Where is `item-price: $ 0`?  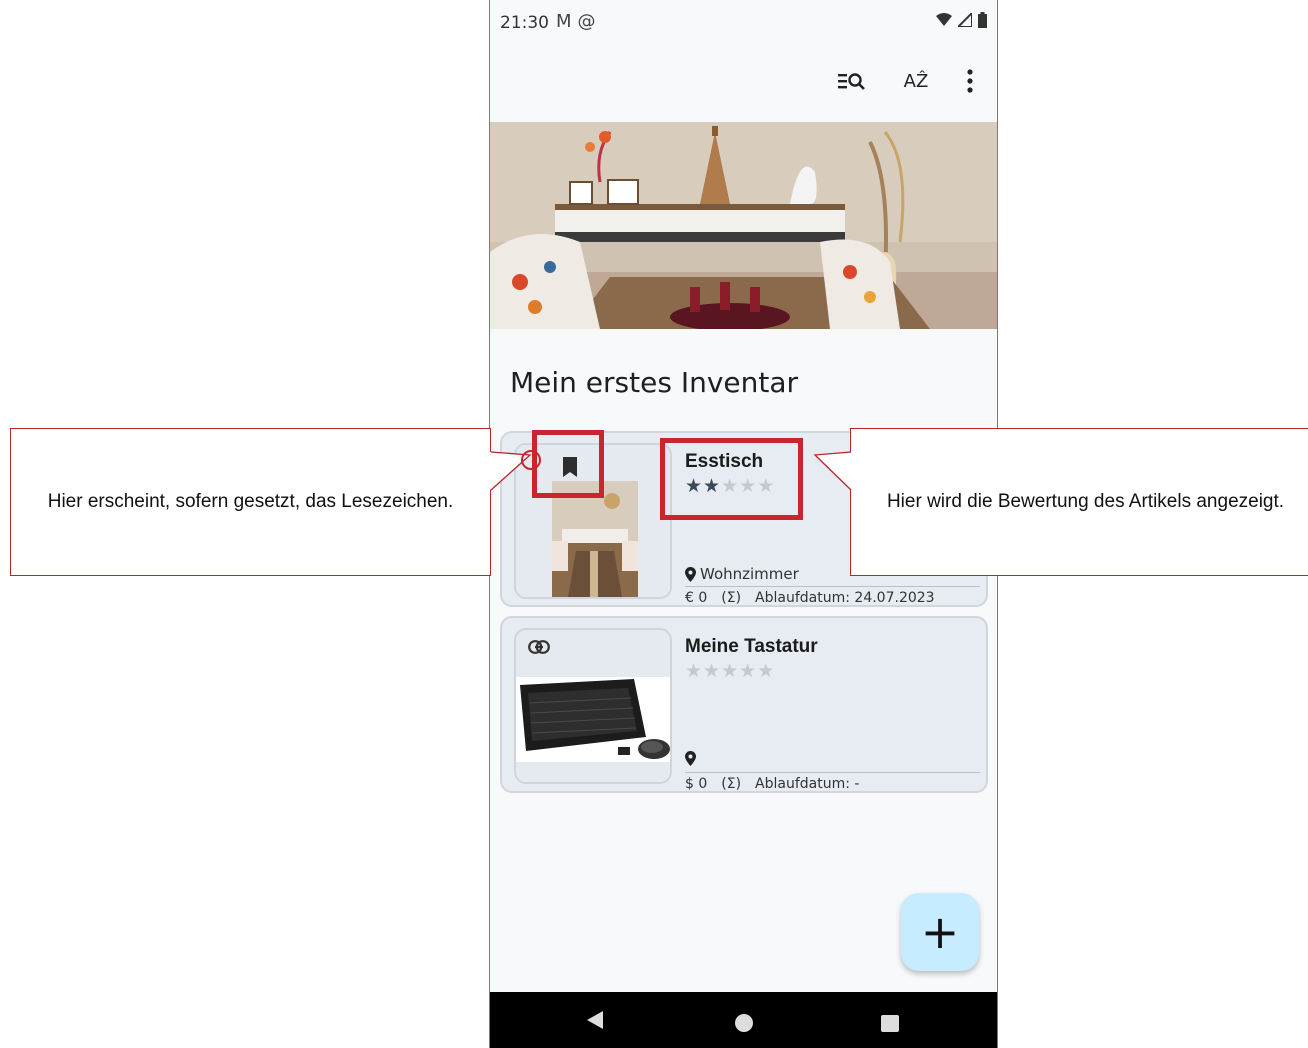 item-price: $ 0 is located at coordinates (696, 784).